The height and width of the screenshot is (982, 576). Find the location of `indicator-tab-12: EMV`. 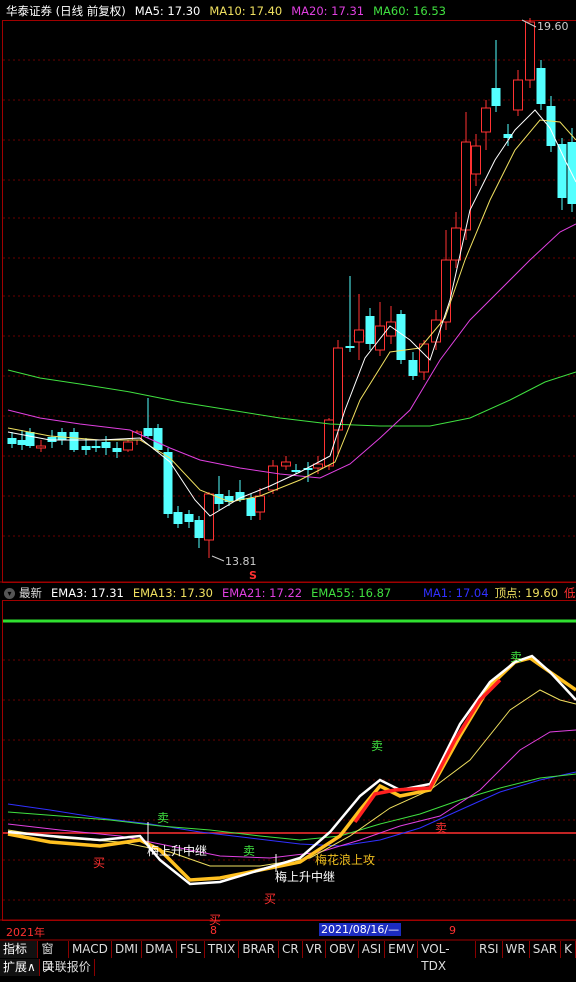

indicator-tab-12: EMV is located at coordinates (402, 949).